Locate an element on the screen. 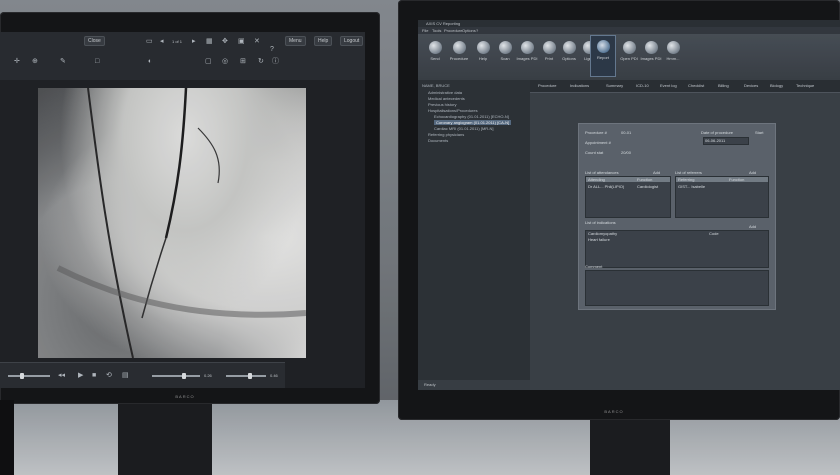  pan-icon: ✥ is located at coordinates (225, 41).